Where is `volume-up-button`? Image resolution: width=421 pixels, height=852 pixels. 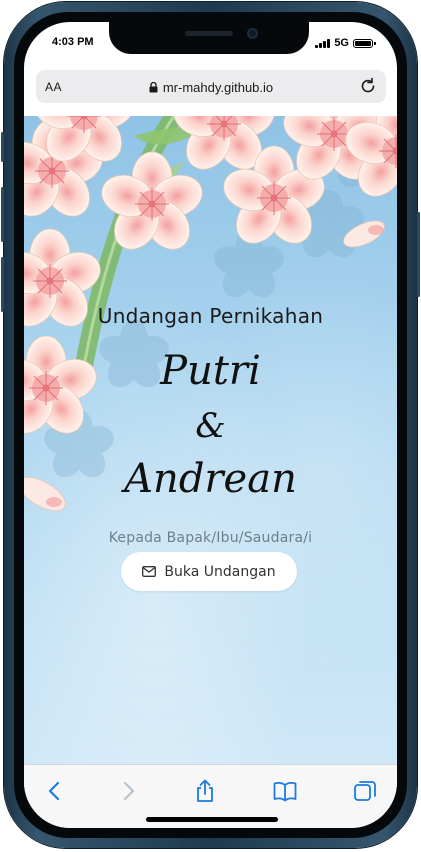
volume-up-button is located at coordinates (2, 214).